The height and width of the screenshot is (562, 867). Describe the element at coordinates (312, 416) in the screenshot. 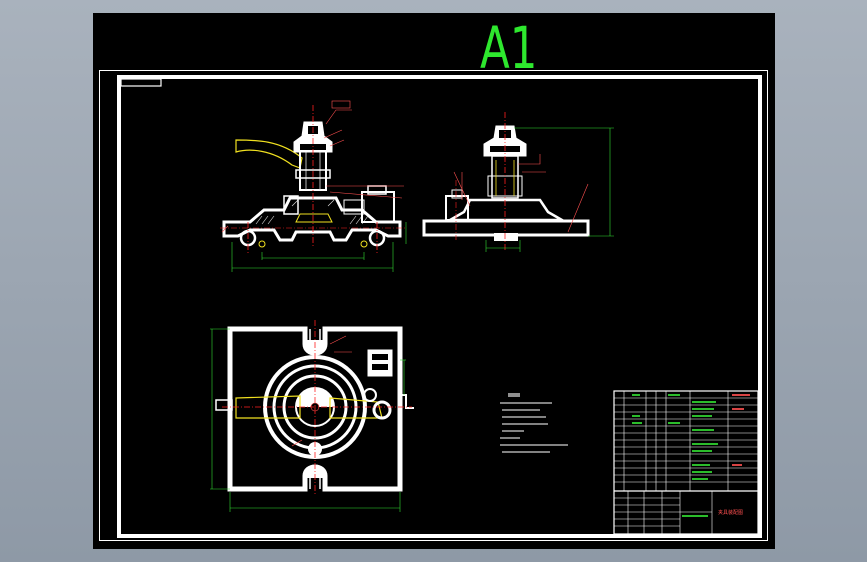

I see `top-view` at that location.